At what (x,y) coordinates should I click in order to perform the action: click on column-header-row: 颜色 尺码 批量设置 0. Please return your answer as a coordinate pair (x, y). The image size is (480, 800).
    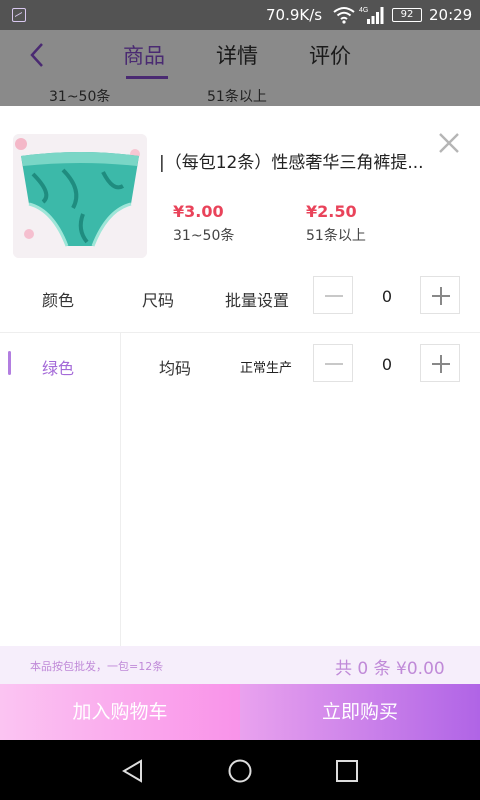
    Looking at the image, I should click on (240, 296).